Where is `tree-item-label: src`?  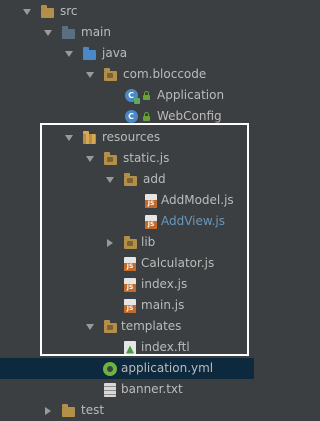 tree-item-label: src is located at coordinates (69, 11).